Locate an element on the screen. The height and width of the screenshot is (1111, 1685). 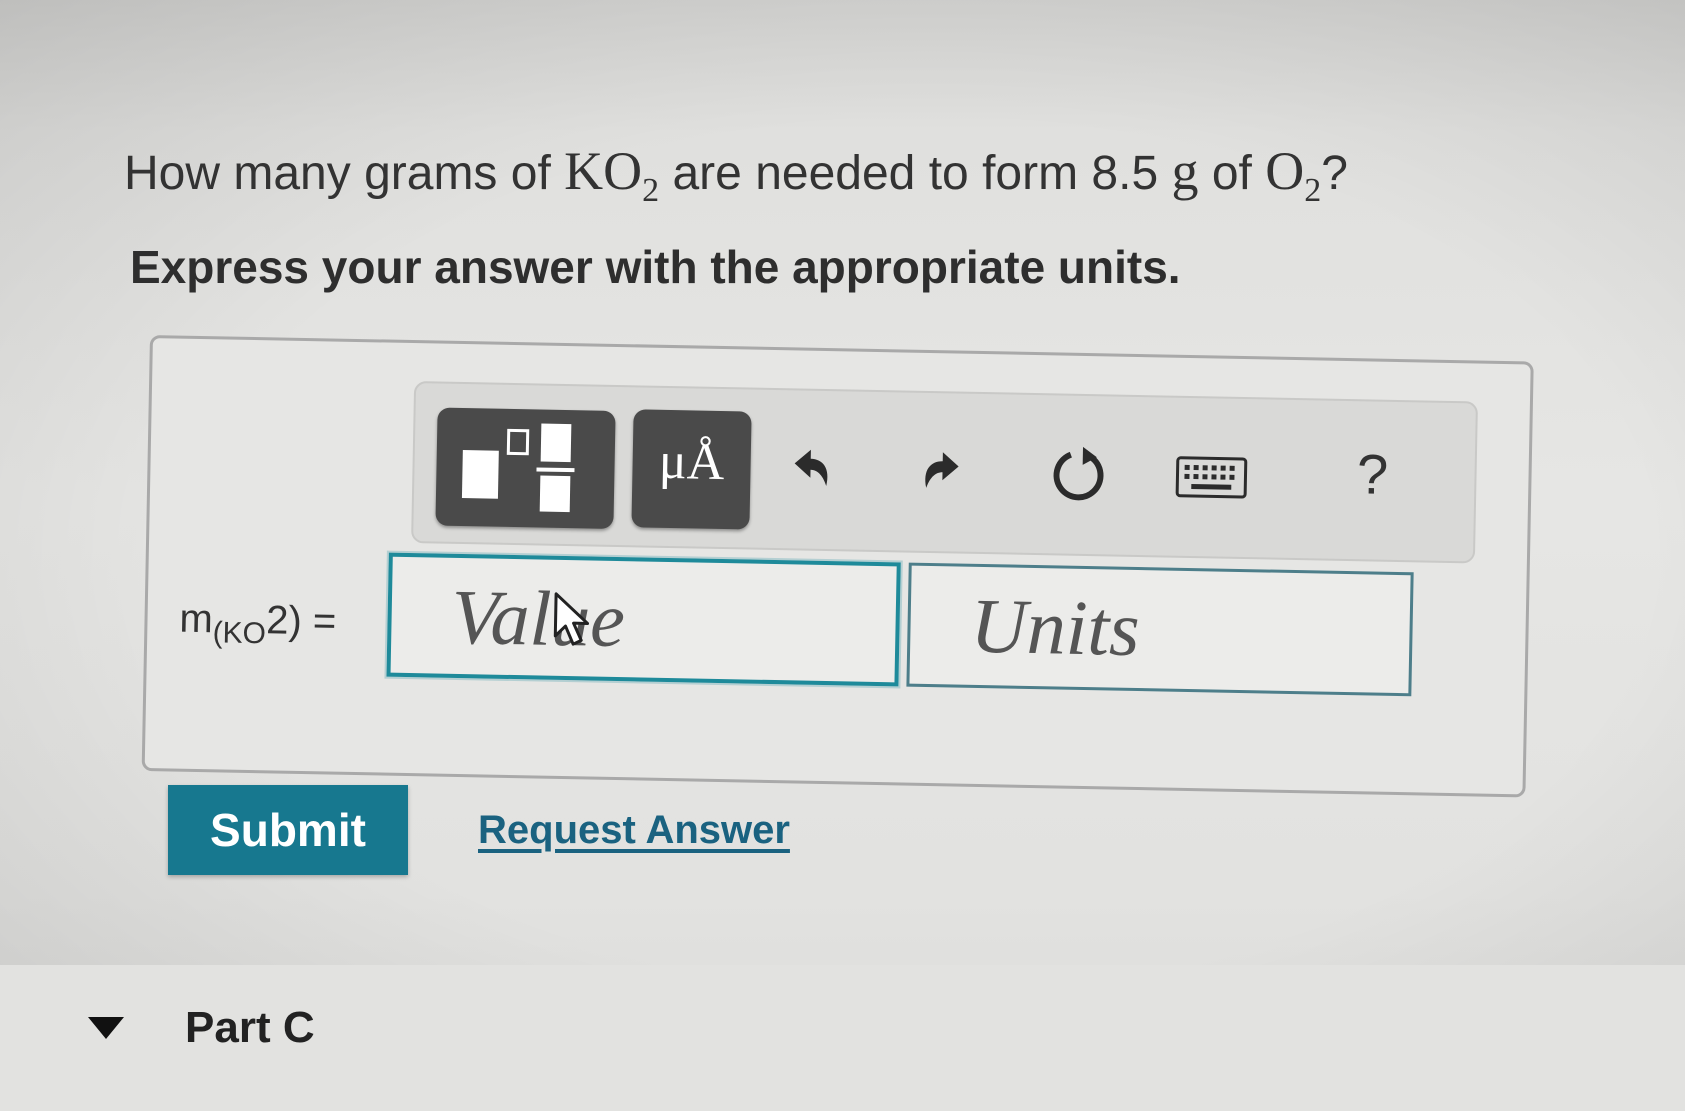
undo-icon is located at coordinates (811, 468).